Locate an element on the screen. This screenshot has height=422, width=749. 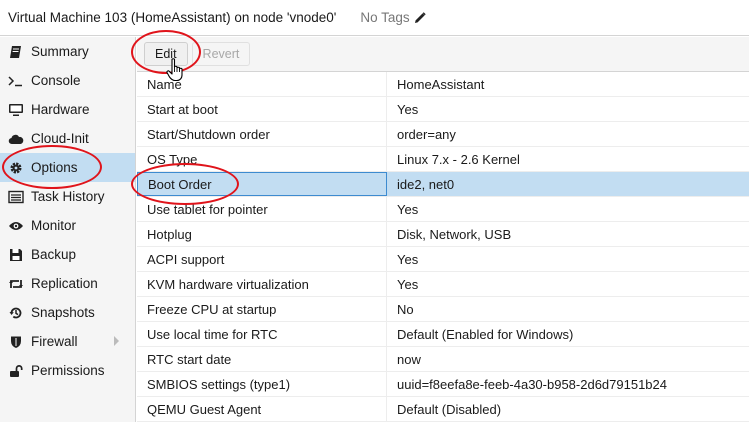
option-key: Start/Shutdown order is located at coordinates (262, 134).